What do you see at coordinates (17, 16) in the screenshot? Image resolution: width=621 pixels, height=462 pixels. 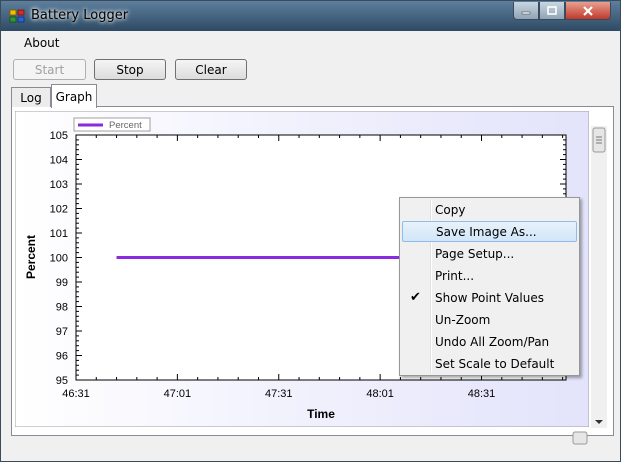 I see `battery-app-icon` at bounding box center [17, 16].